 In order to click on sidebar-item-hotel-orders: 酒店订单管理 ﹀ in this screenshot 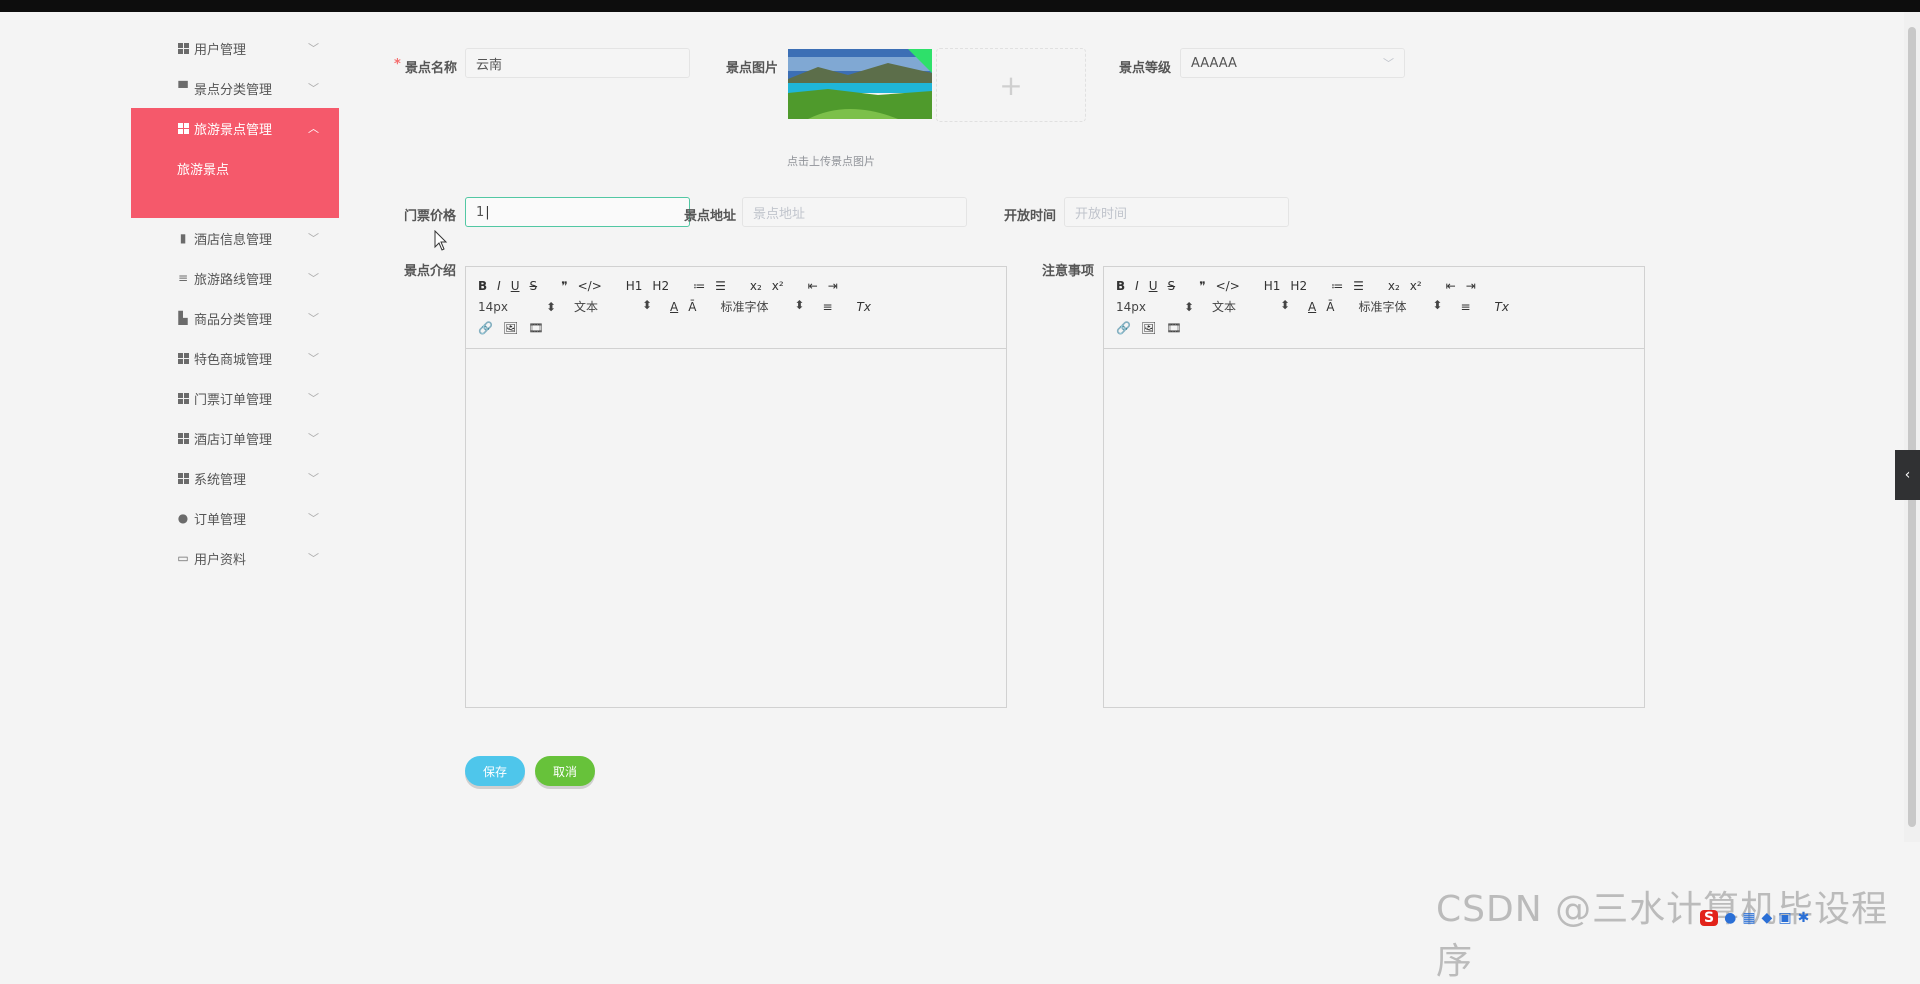, I will do `click(235, 438)`.